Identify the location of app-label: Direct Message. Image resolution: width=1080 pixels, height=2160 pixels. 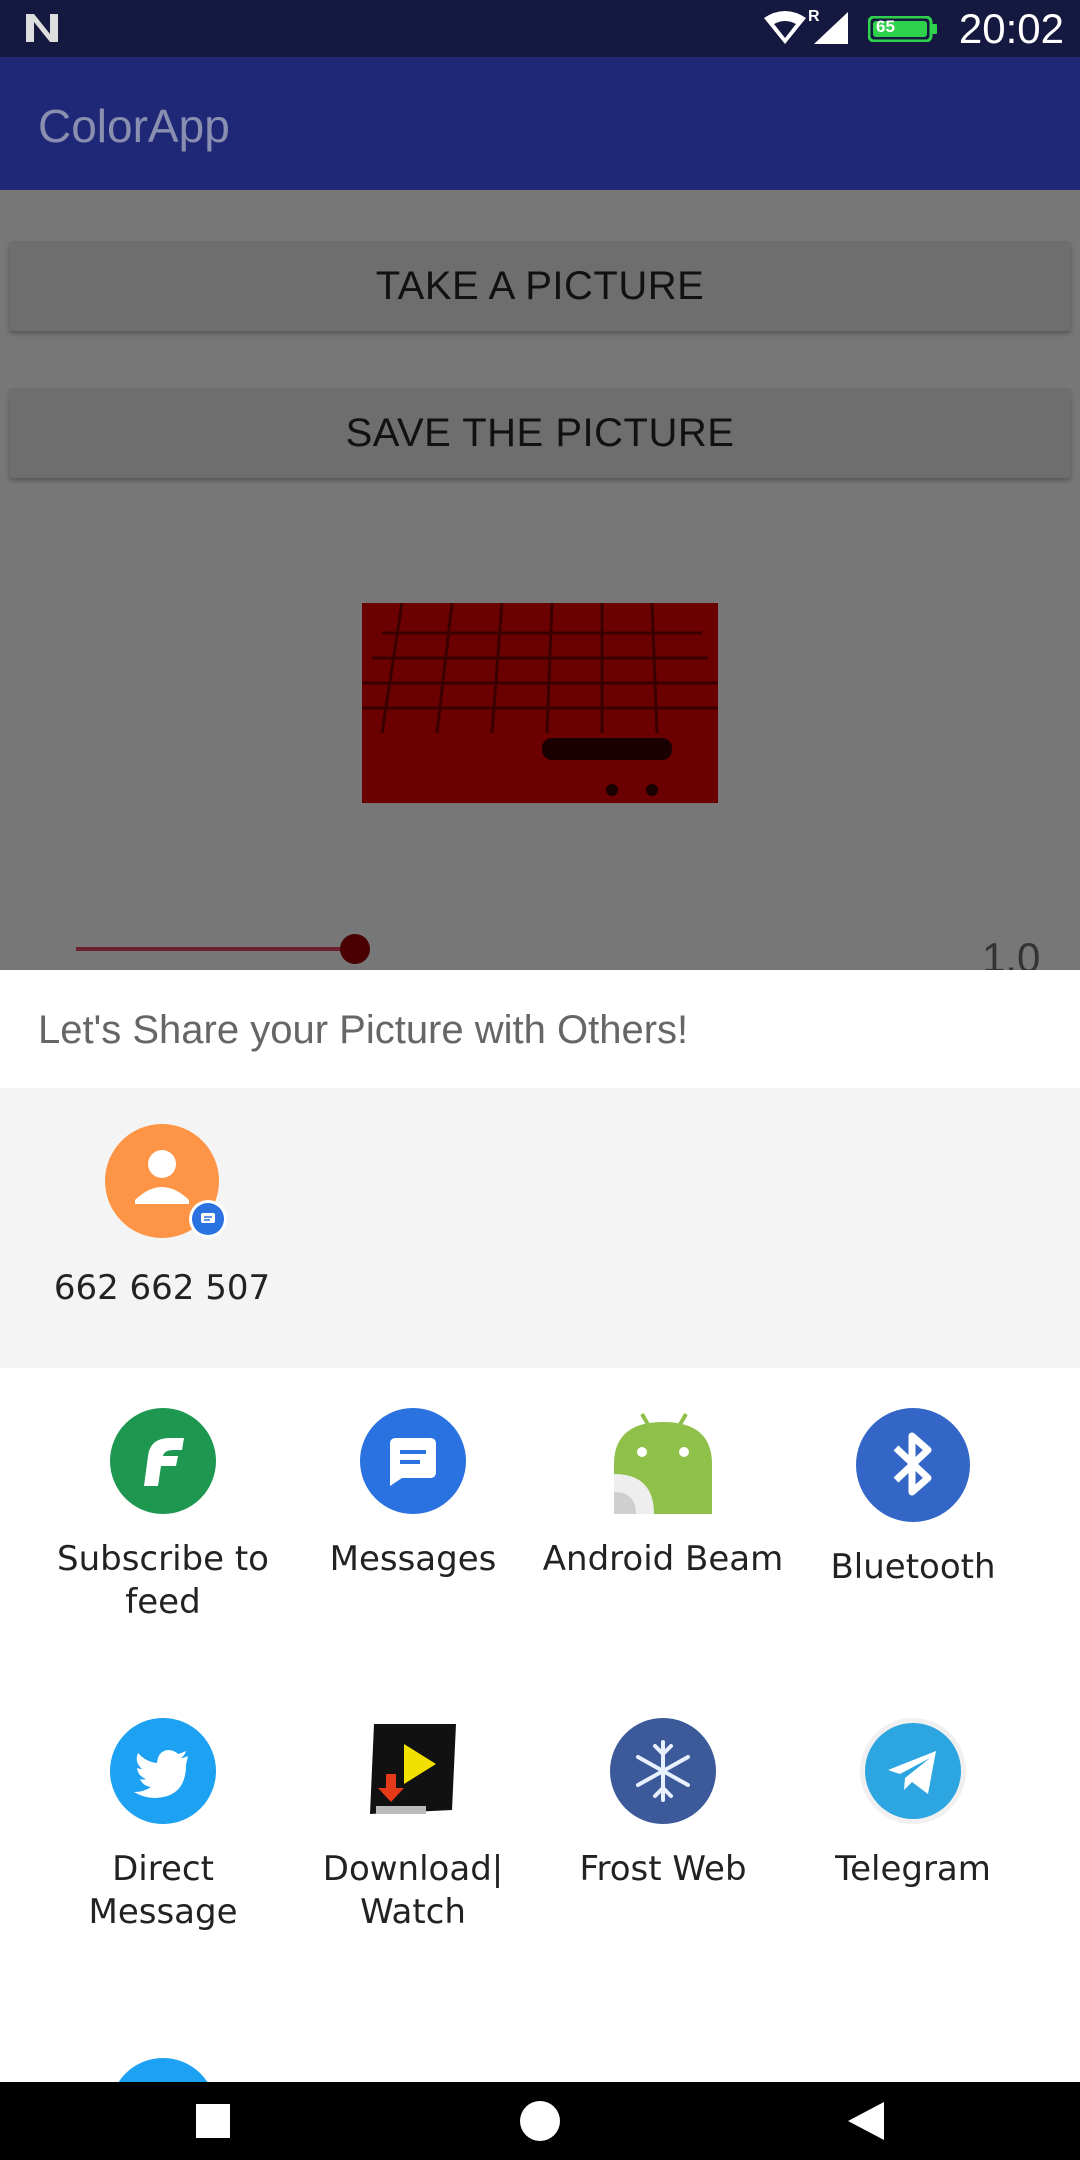
(163, 1890).